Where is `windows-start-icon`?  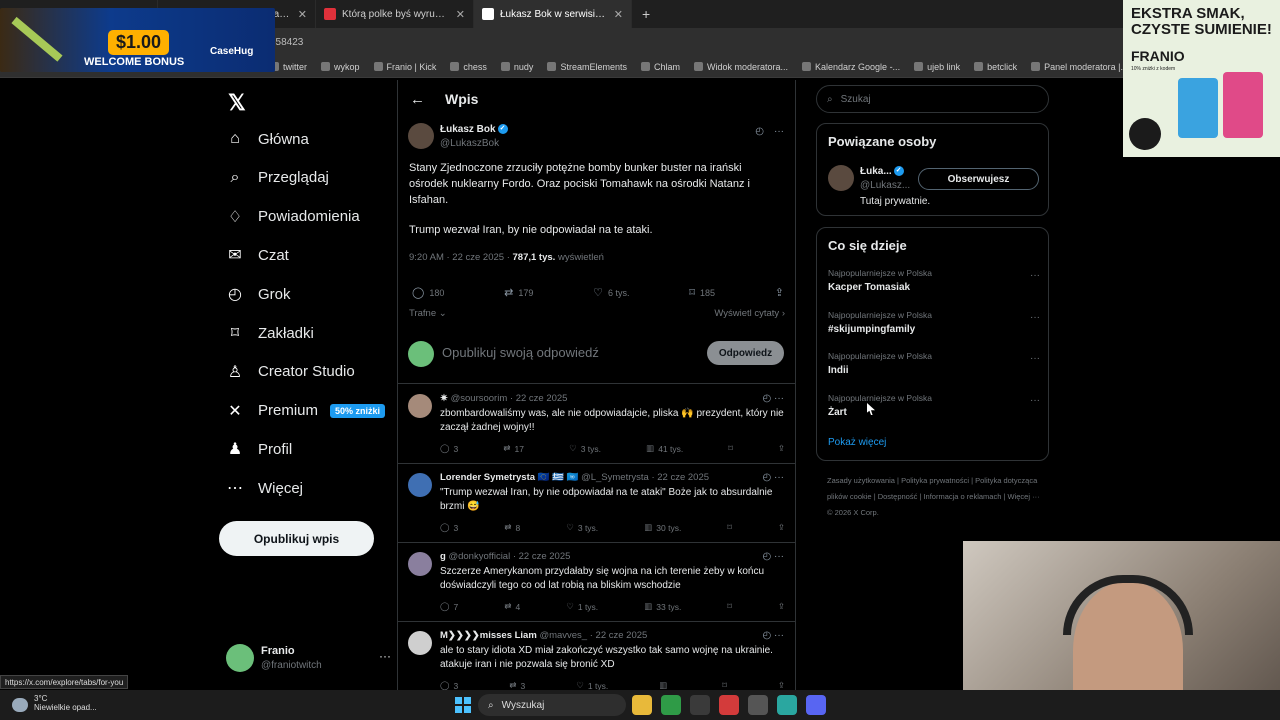 windows-start-icon is located at coordinates (463, 705).